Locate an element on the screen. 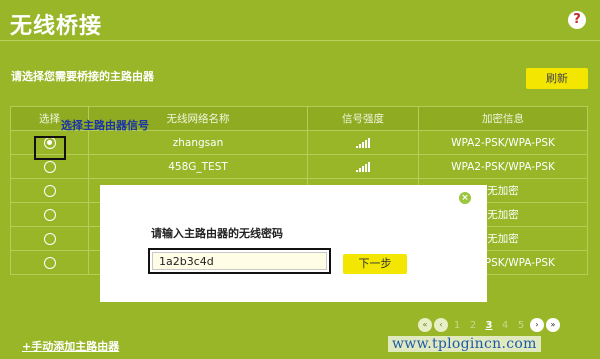 The height and width of the screenshot is (359, 600). column-header-signal: 信号强度 is located at coordinates (363, 118).